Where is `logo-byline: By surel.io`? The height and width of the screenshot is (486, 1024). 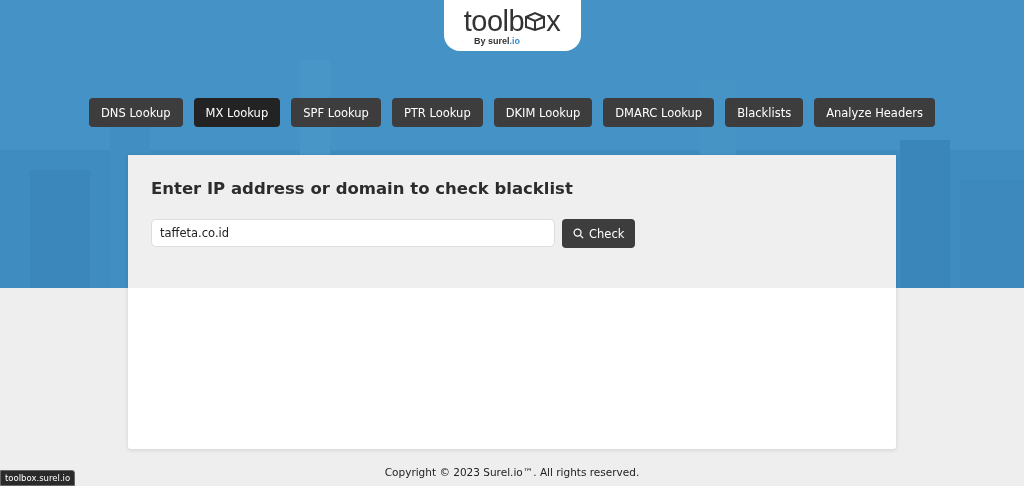
logo-byline: By surel.io is located at coordinates (497, 40).